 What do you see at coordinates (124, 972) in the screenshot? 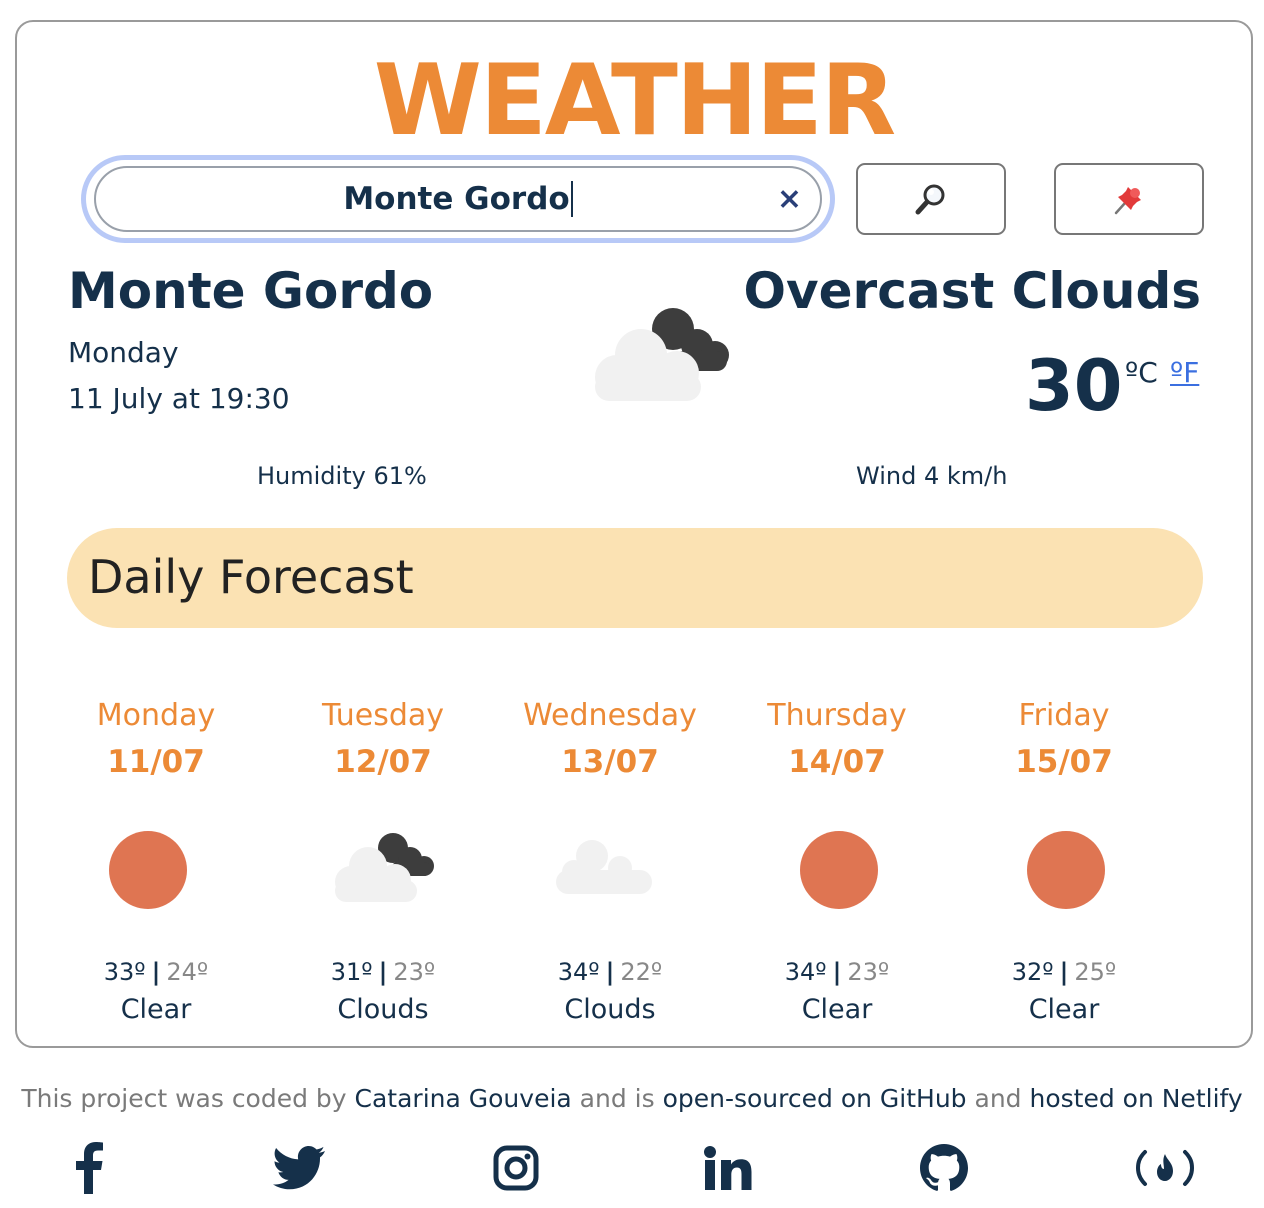
I see `forecast-max-temp: 33º` at bounding box center [124, 972].